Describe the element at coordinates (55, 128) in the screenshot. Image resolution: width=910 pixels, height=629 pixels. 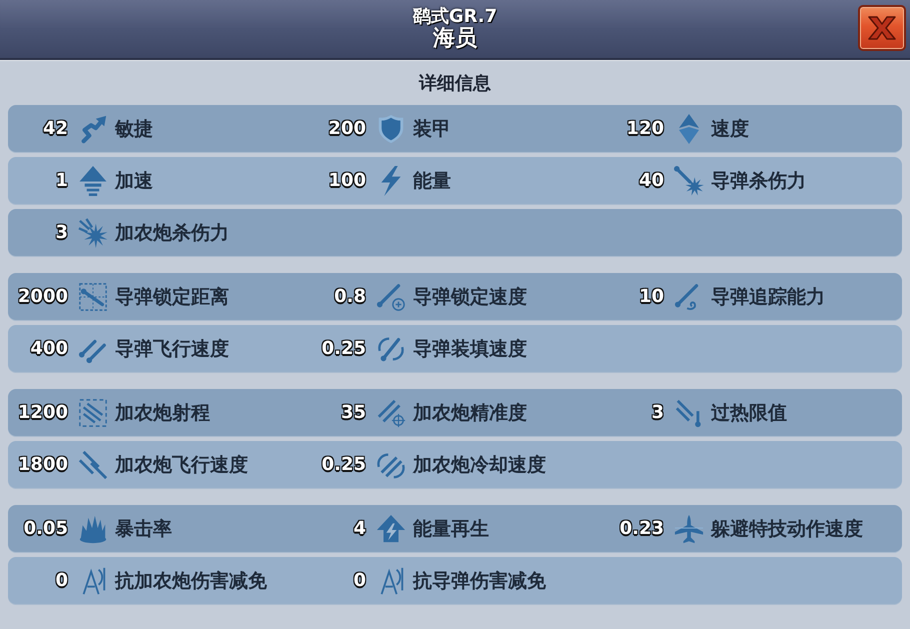
I see `stat-value: 42` at that location.